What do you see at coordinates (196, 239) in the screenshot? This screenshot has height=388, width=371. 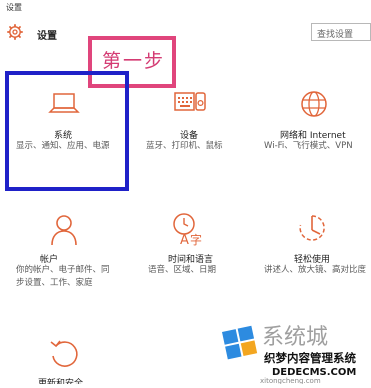 I see `svg-text: 字` at bounding box center [196, 239].